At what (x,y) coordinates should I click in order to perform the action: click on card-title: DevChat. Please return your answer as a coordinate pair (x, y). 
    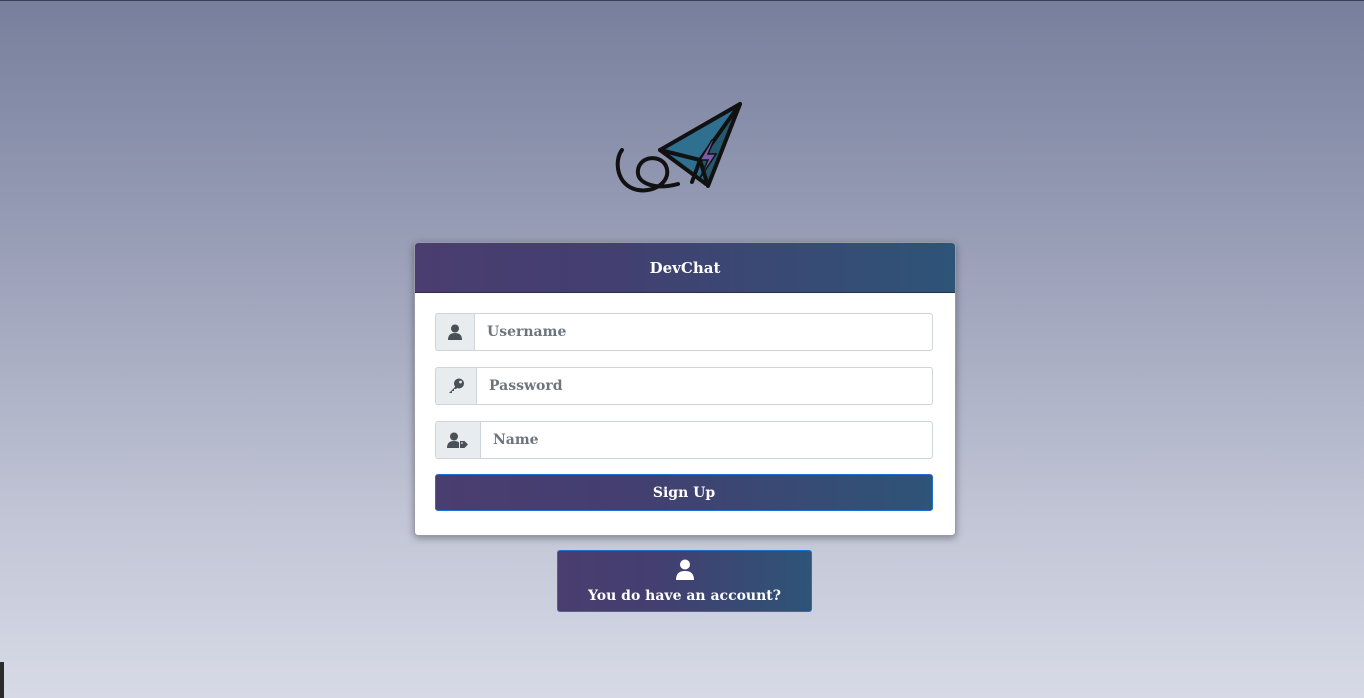
    Looking at the image, I should click on (685, 268).